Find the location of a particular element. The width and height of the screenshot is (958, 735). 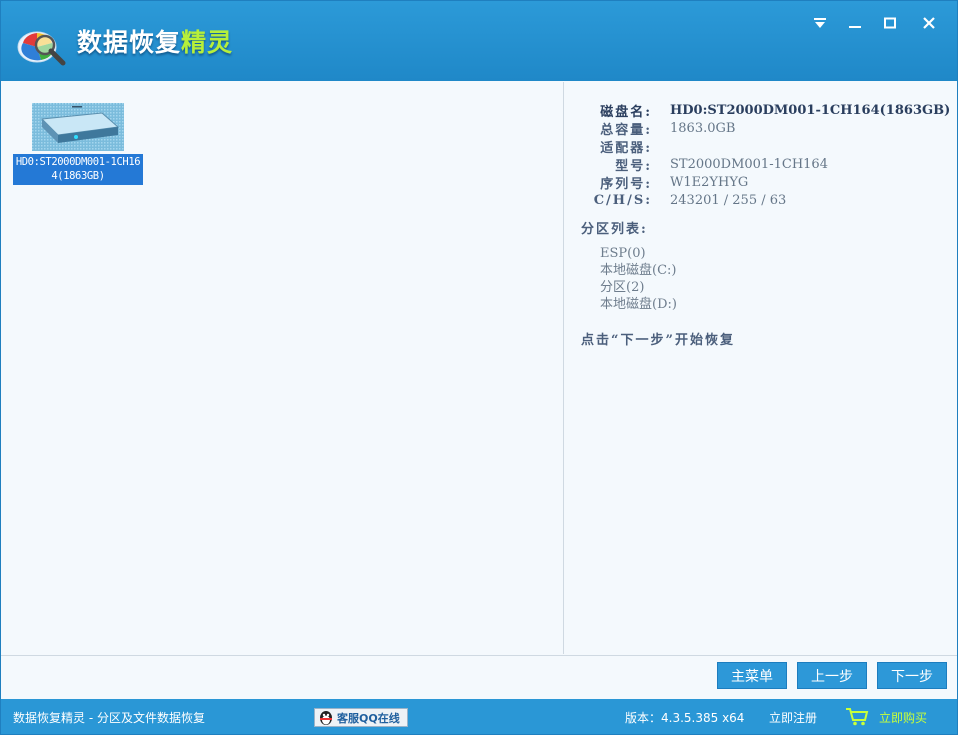

disk-caption: HD0:ST2000DM001-1CH164(1863GB) is located at coordinates (78, 169).